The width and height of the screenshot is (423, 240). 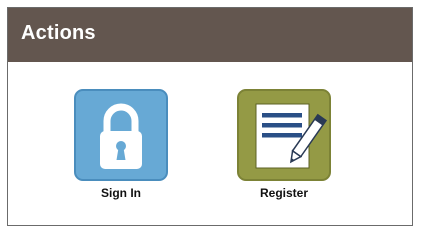 I want to click on lock-icon, so click(x=121, y=136).